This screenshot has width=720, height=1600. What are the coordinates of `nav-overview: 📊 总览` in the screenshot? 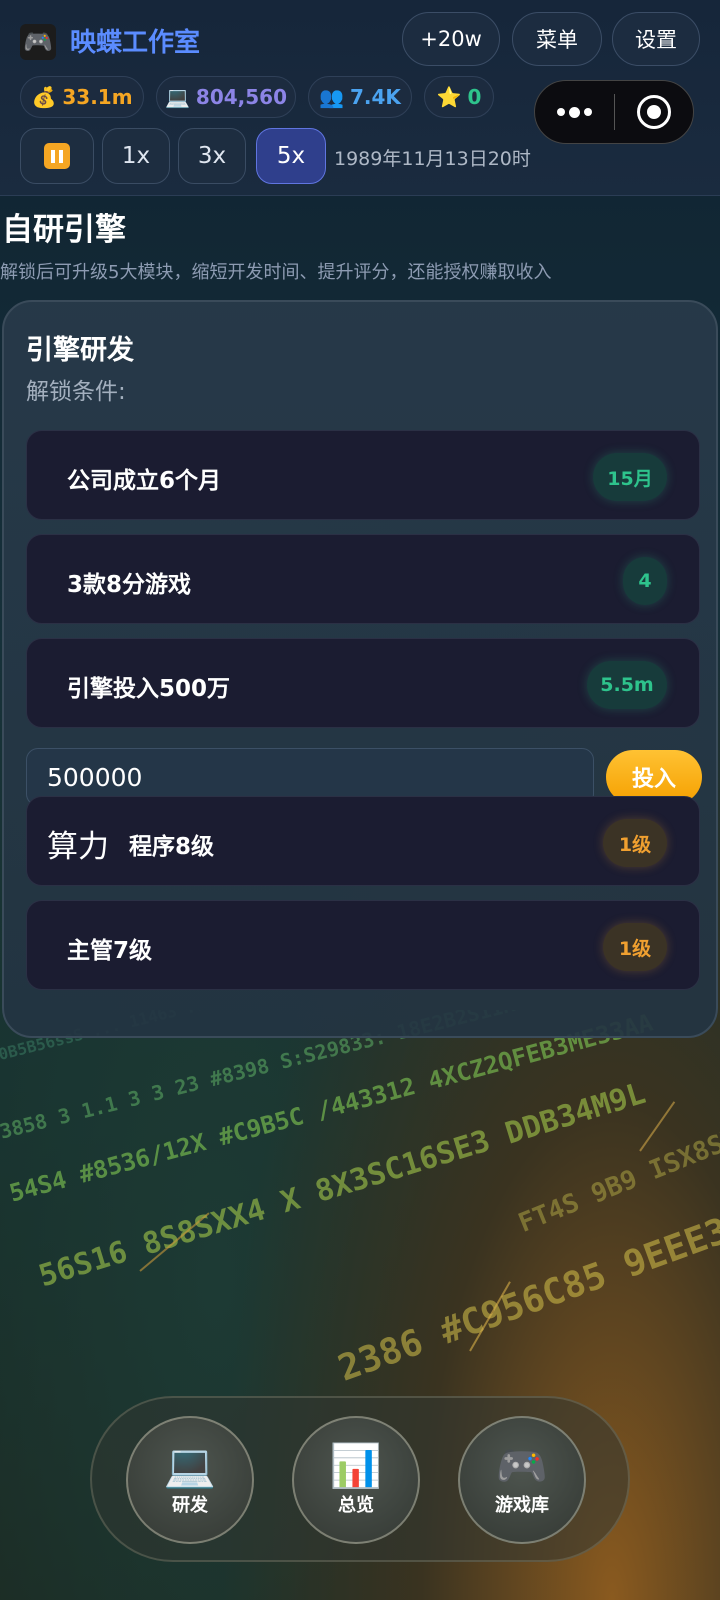 It's located at (356, 1480).